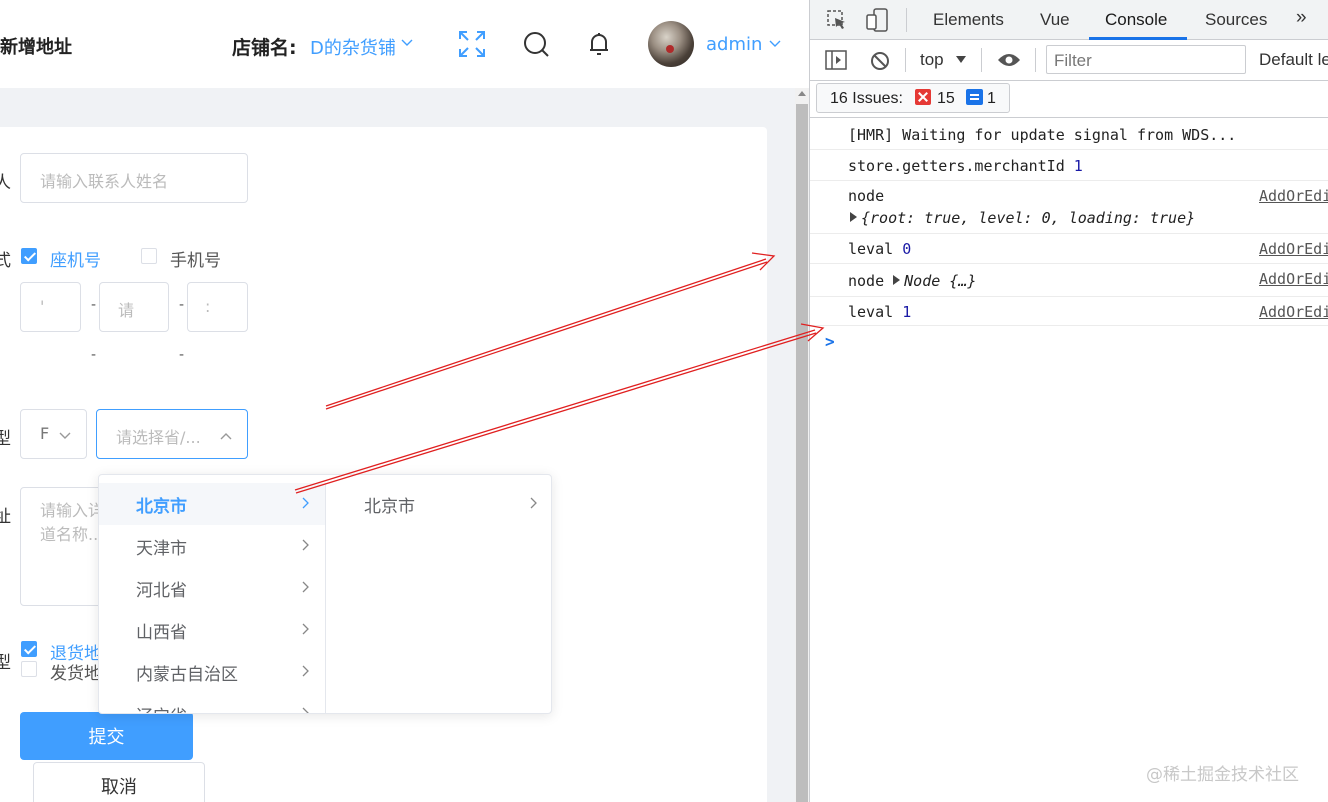 Image resolution: width=1328 pixels, height=802 pixels. I want to click on log-levels-dropdown: Default levels, so click(1293, 60).